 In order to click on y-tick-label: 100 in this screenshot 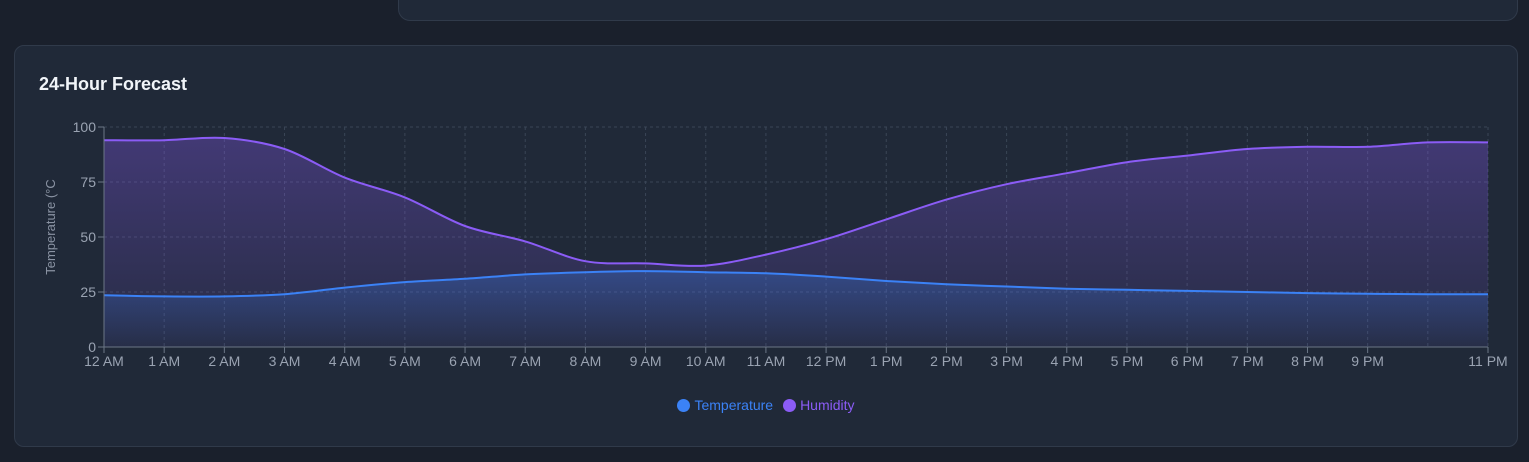, I will do `click(85, 127)`.